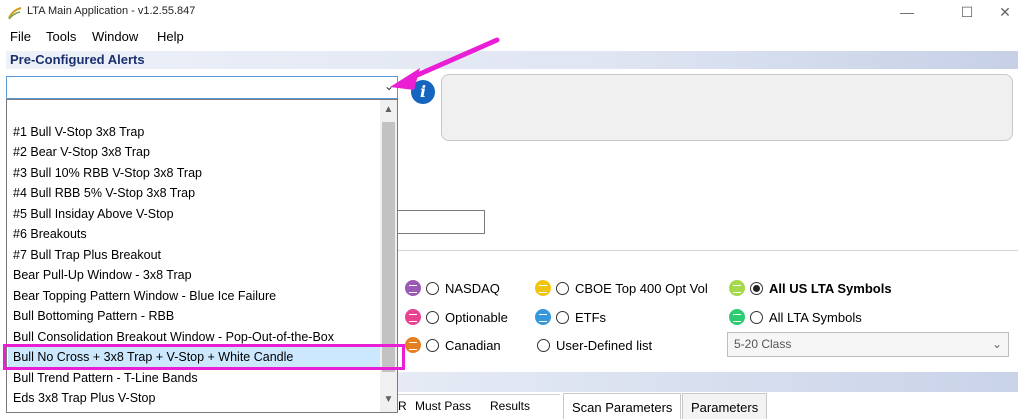 This screenshot has width=1024, height=419. What do you see at coordinates (87, 255) in the screenshot?
I see `list-item: #7 Bull Trap Plus Breakout` at bounding box center [87, 255].